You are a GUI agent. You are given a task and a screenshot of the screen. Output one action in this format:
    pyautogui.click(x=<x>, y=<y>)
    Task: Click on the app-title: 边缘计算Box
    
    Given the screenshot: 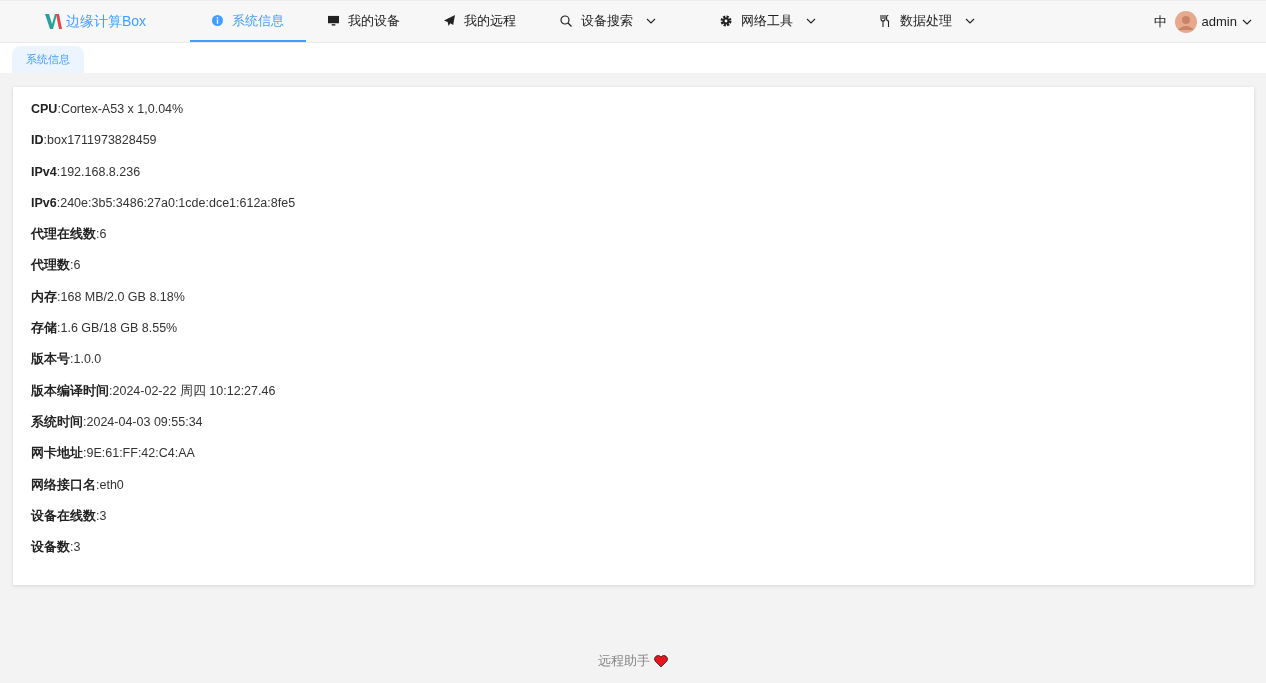 What is the action you would take?
    pyautogui.click(x=106, y=21)
    